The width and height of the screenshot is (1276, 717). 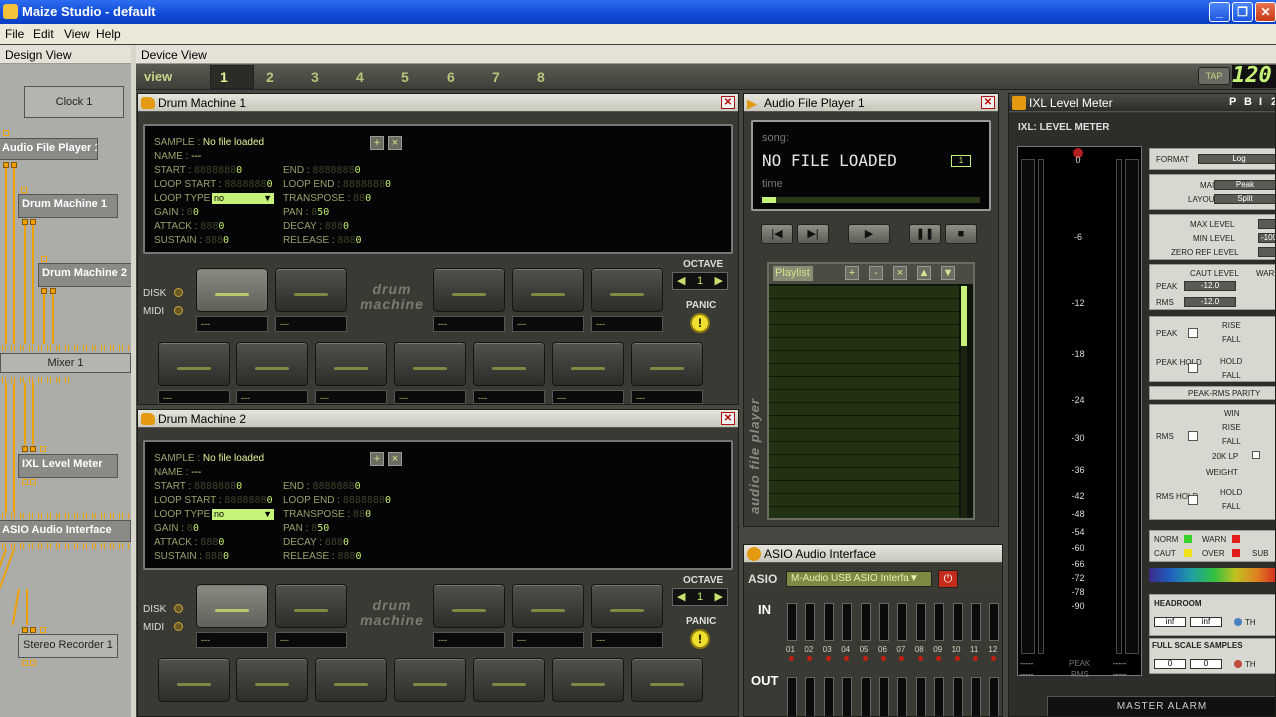 What do you see at coordinates (728, 418) in the screenshot?
I see `close-drum-machine-2-button: ✕` at bounding box center [728, 418].